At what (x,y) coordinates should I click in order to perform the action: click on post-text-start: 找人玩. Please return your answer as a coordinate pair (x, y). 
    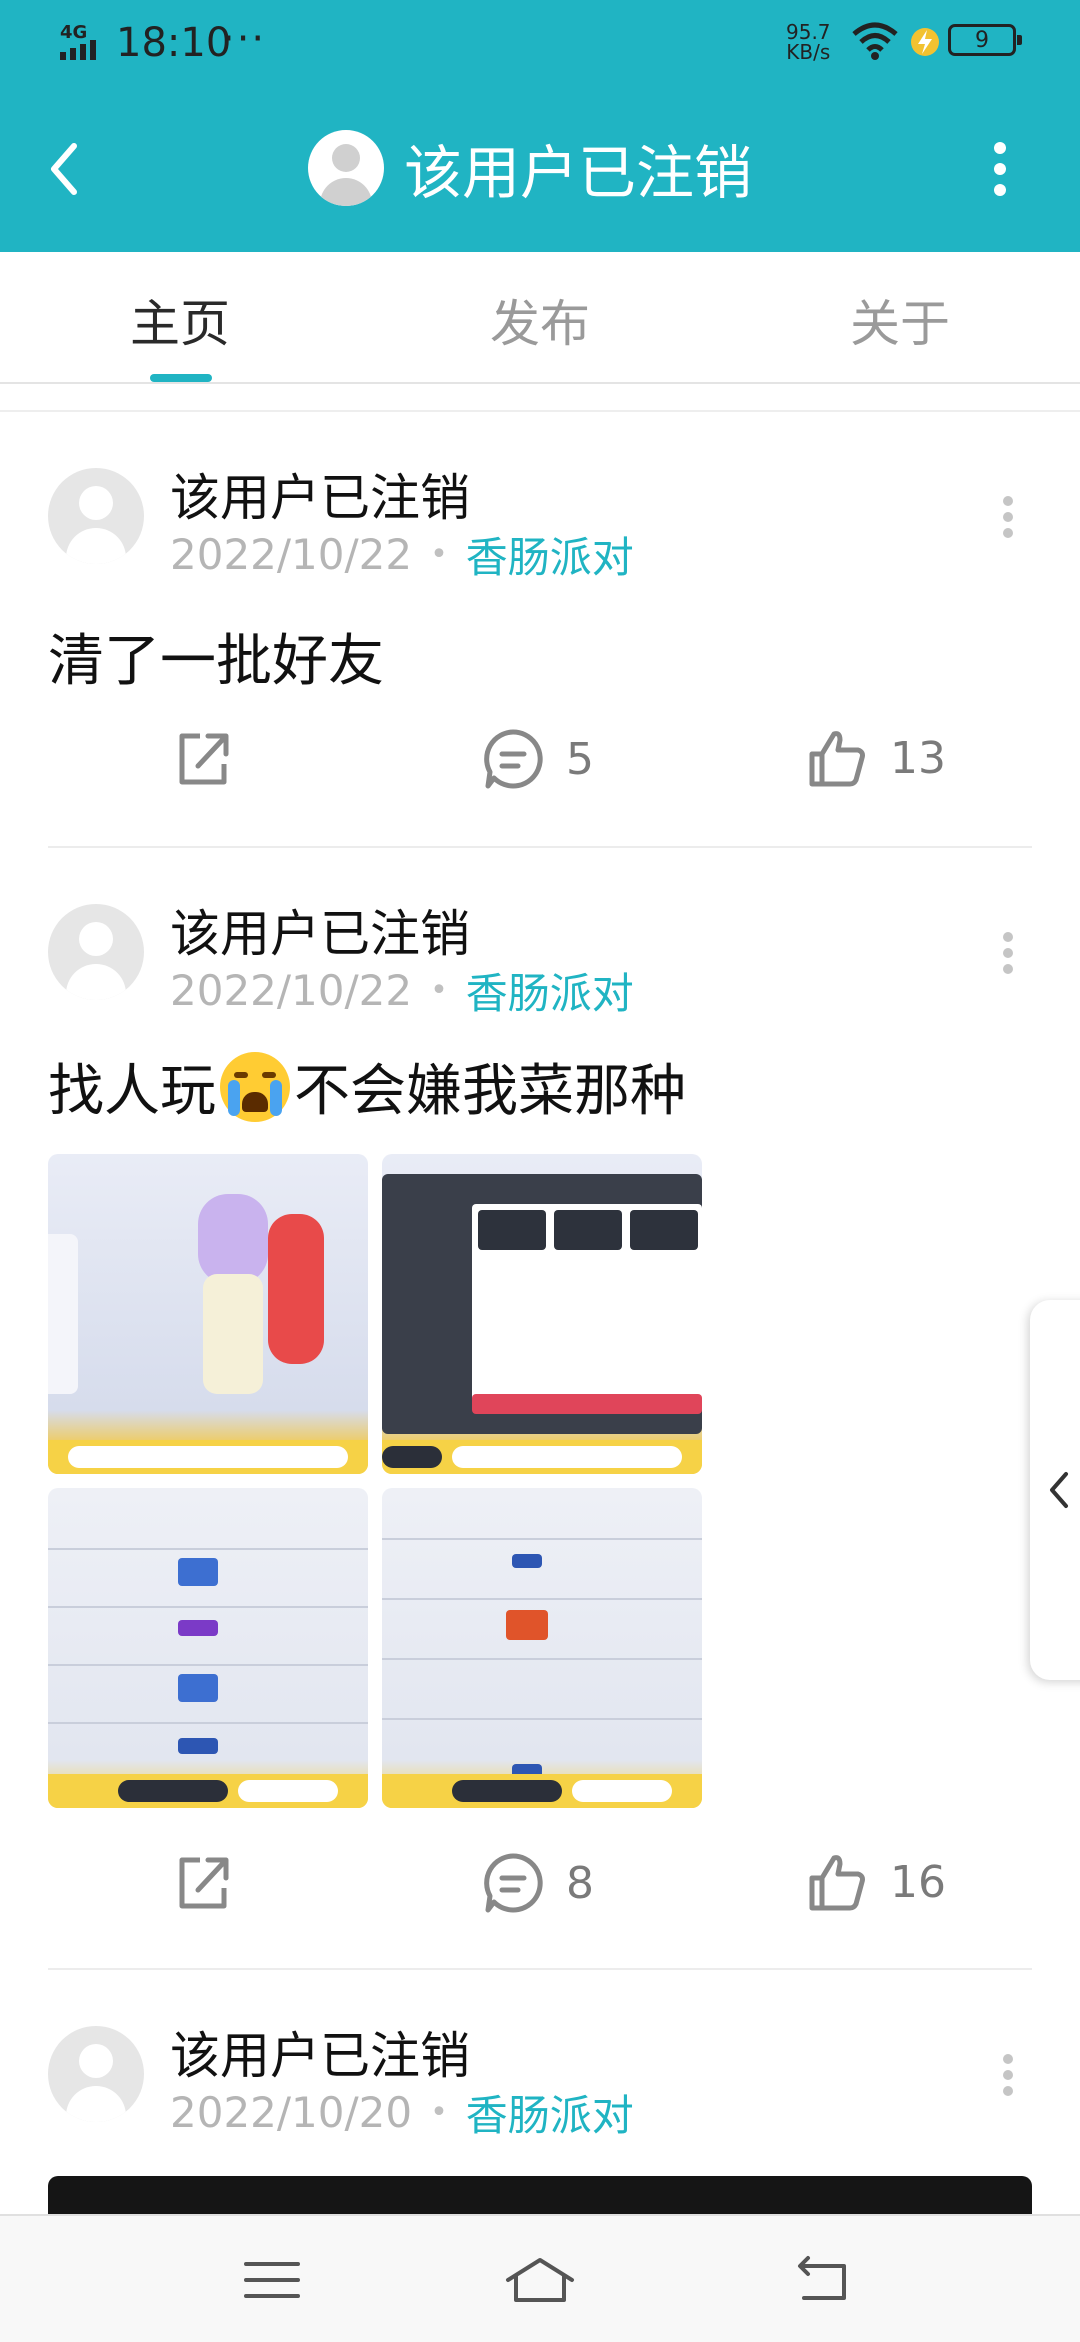
    Looking at the image, I should click on (132, 1091).